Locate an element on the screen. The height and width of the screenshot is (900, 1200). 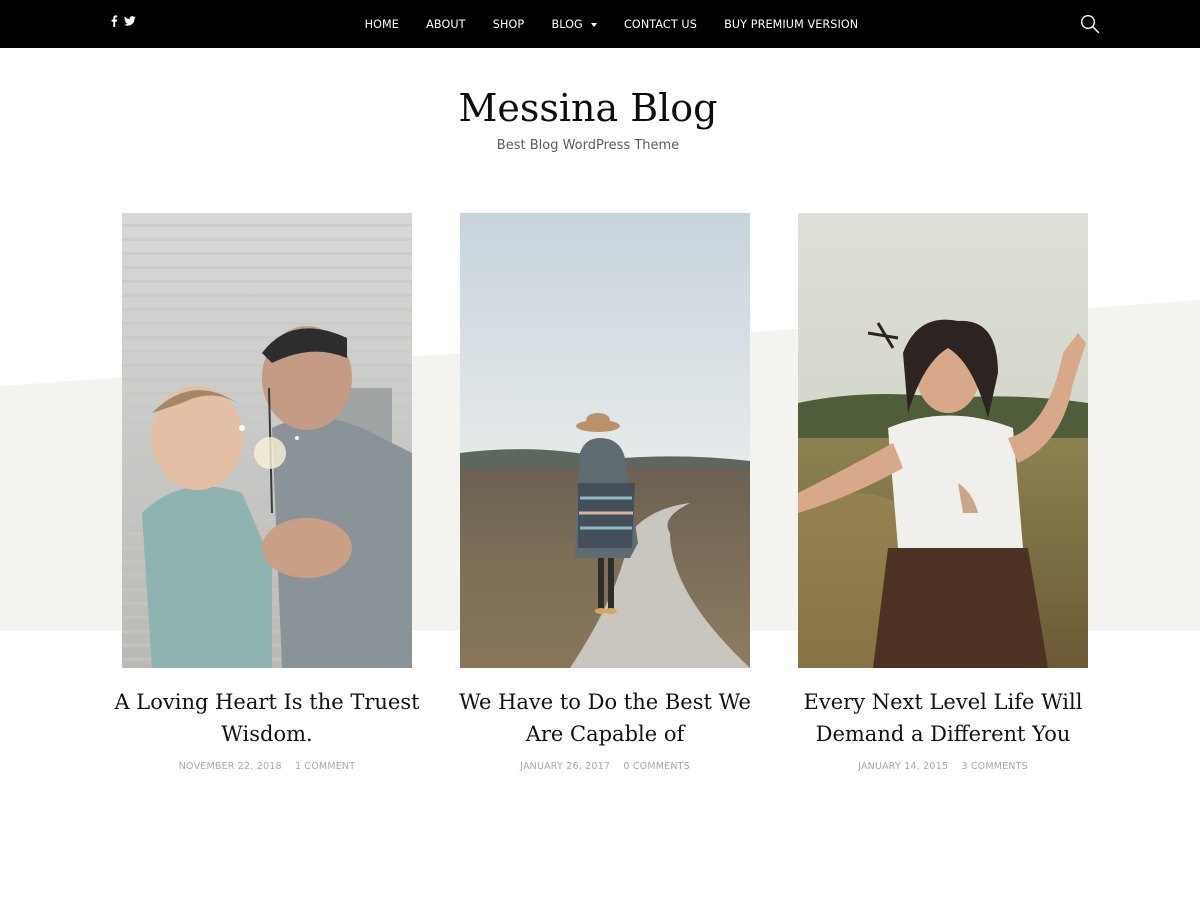
post-meta: NOVEMBER 22, 2018 1 COMMENT is located at coordinates (267, 766).